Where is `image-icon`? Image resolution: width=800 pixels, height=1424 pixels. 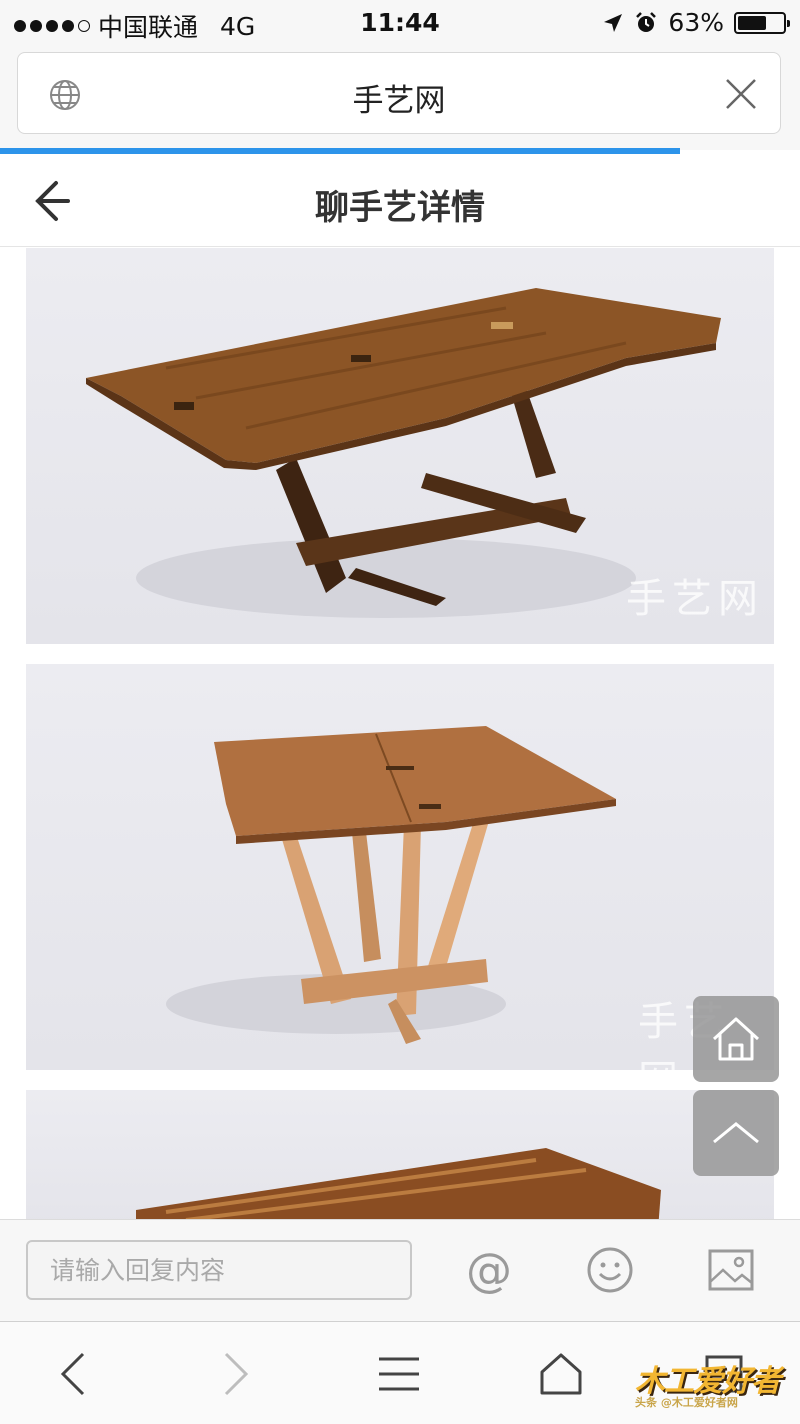 image-icon is located at coordinates (731, 1270).